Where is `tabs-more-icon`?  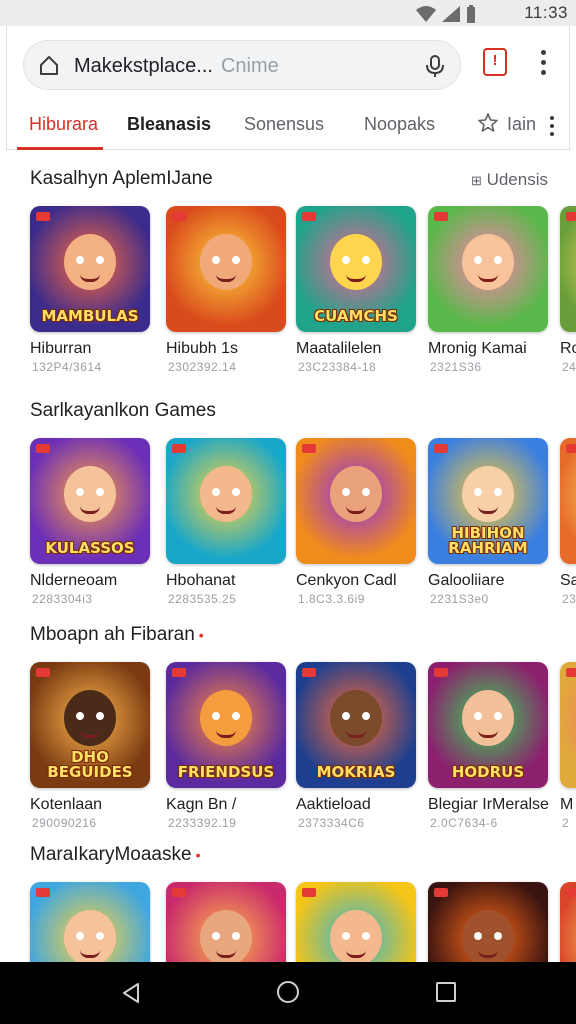
tabs-more-icon is located at coordinates (552, 126).